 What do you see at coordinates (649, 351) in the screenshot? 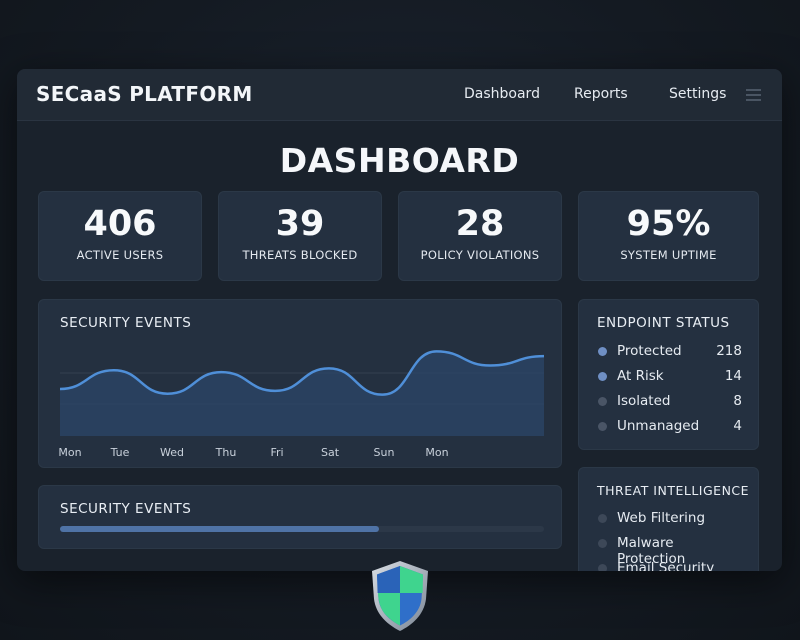
I see `endpoint-label: Protected` at bounding box center [649, 351].